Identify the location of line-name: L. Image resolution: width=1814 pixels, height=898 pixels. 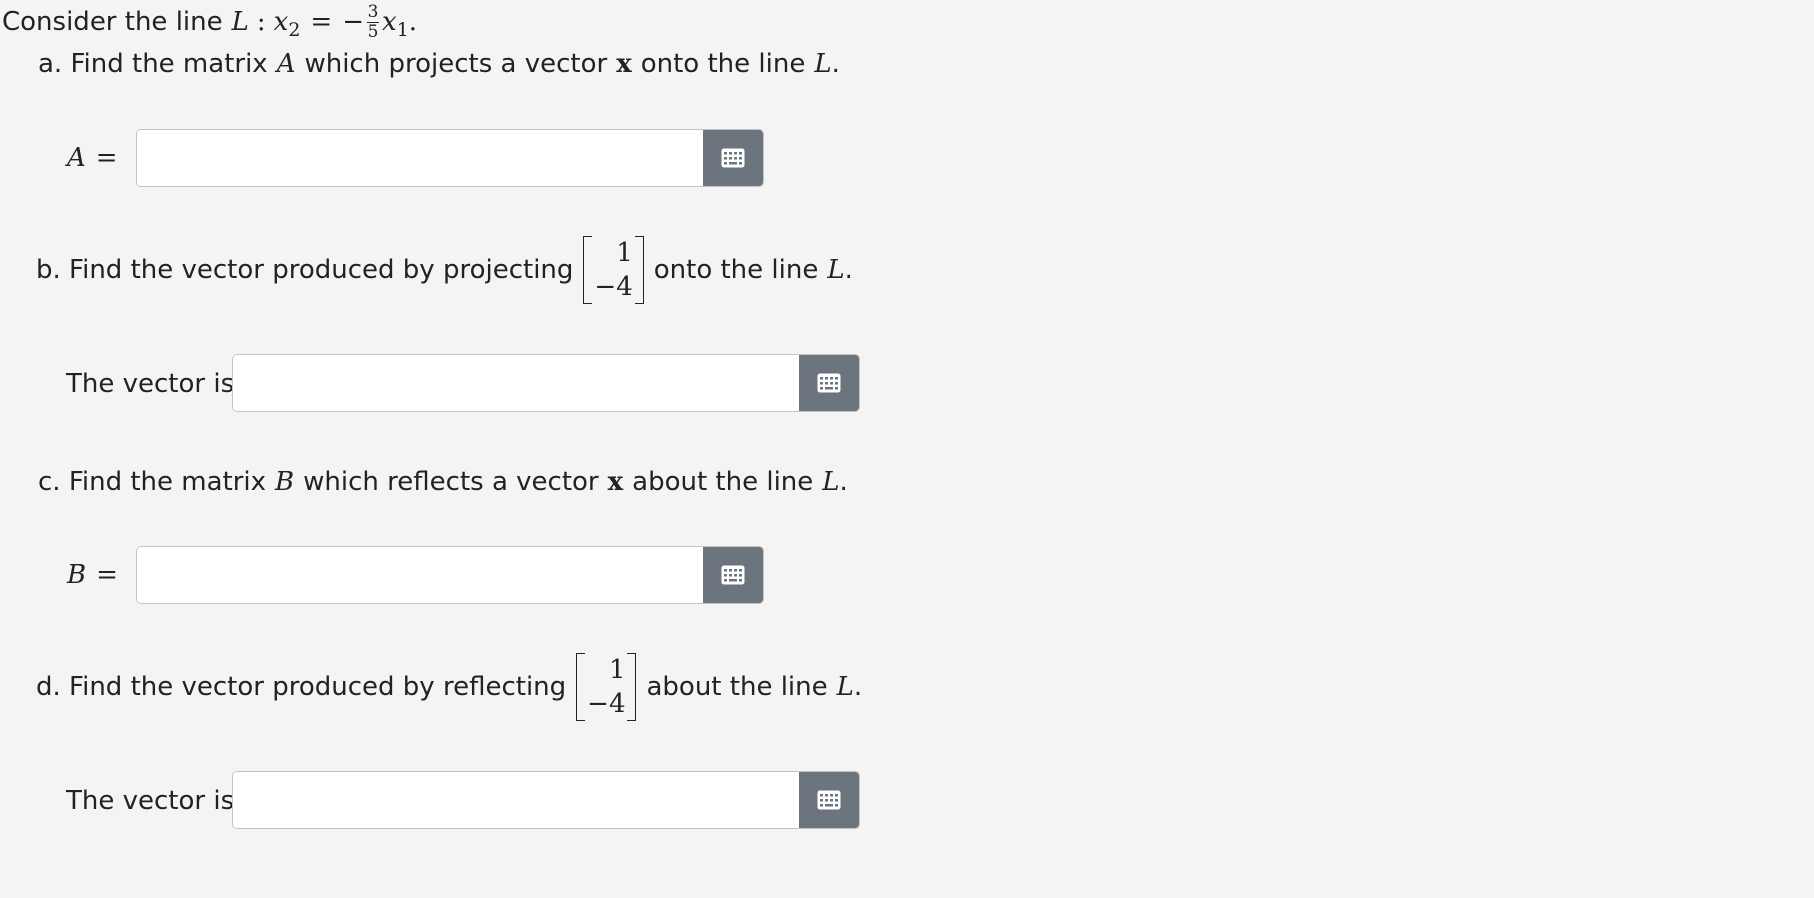
(240, 22).